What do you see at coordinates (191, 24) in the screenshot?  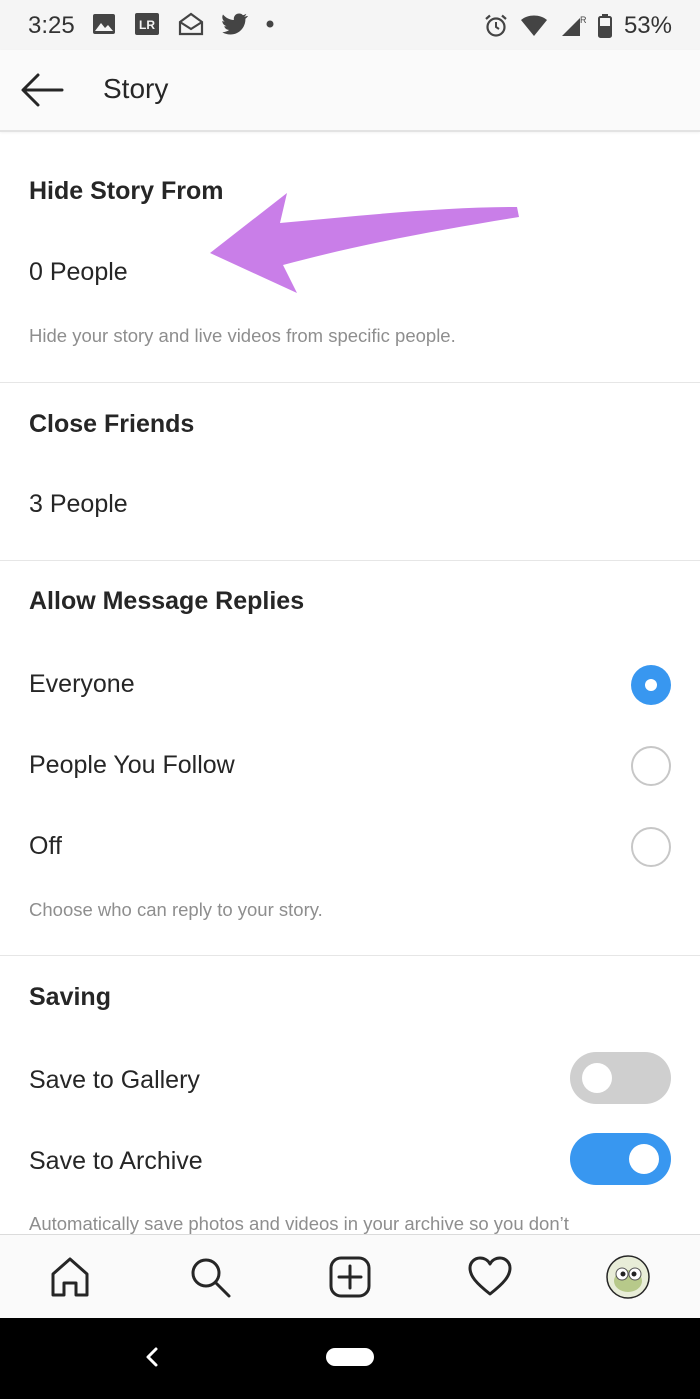 I see `mail-icon` at bounding box center [191, 24].